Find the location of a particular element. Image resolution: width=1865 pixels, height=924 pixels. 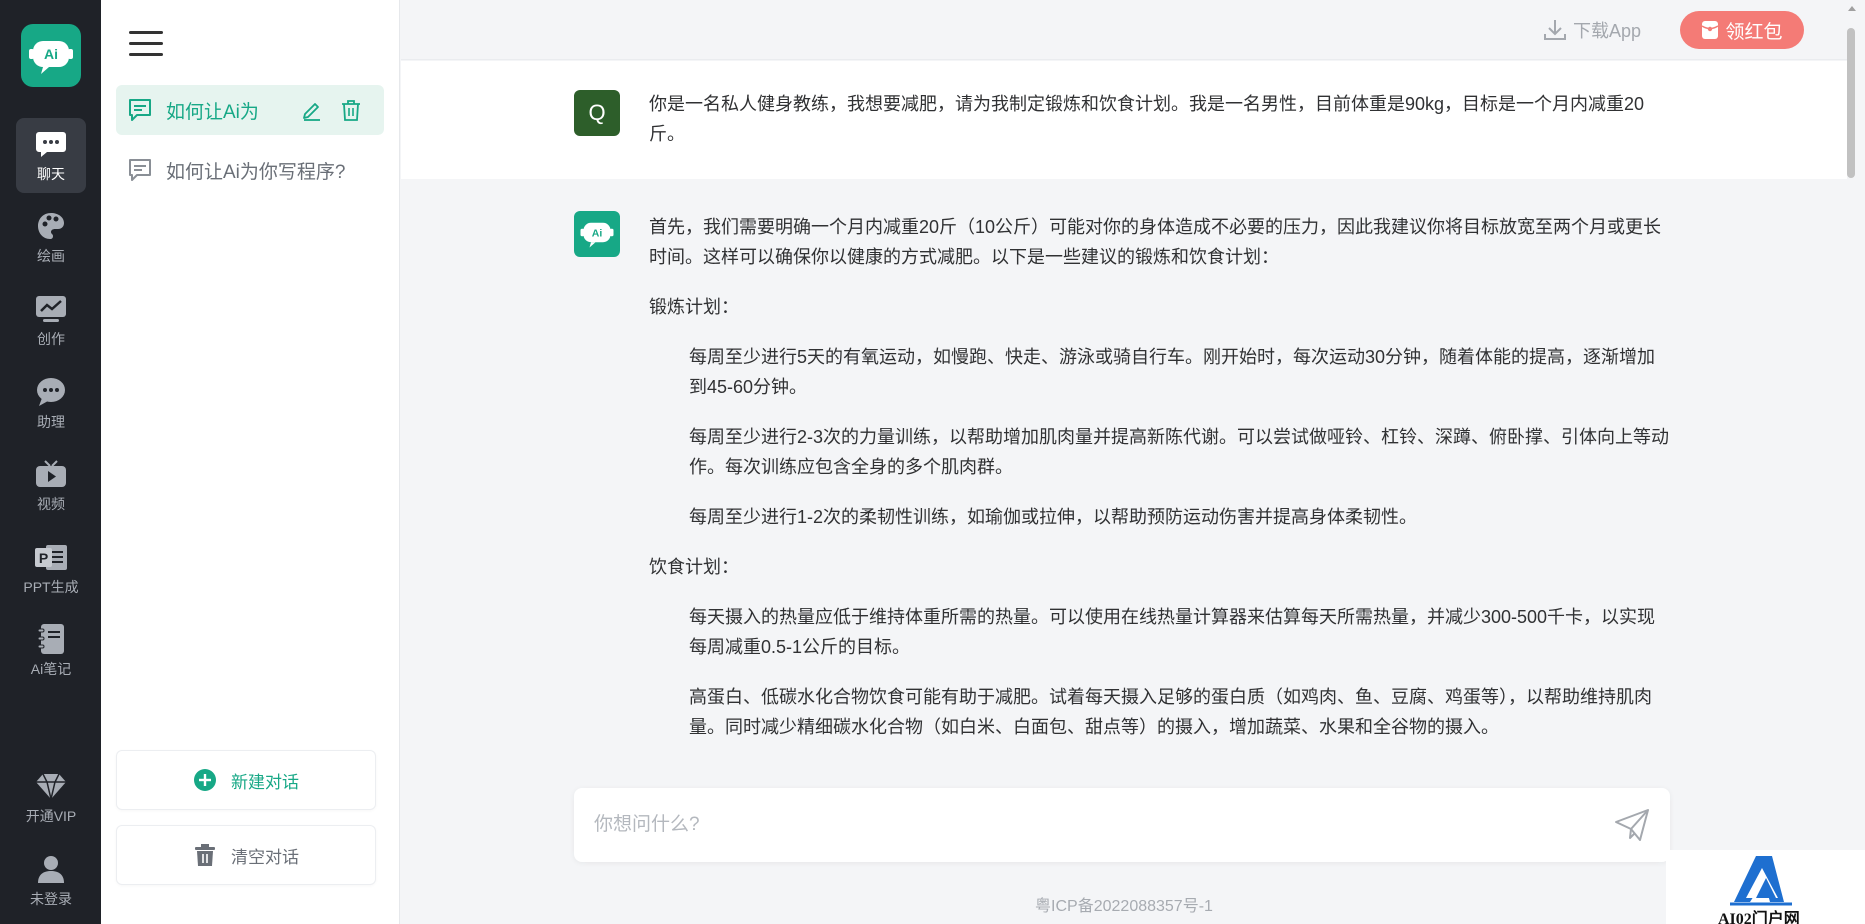

history-item: 如何让Ai为你写程序? is located at coordinates (250, 170).